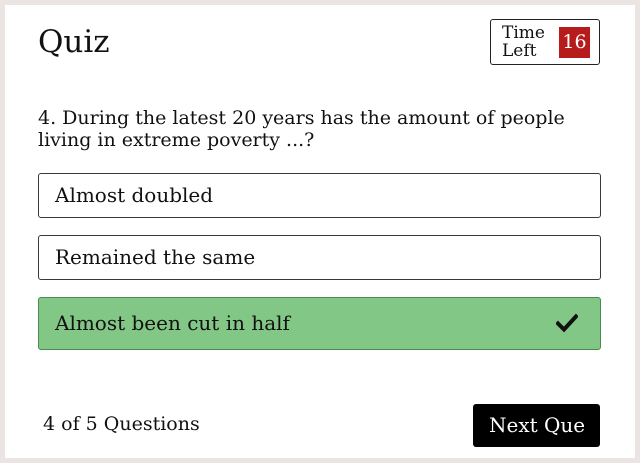  What do you see at coordinates (134, 195) in the screenshot?
I see `answer-option-label: Almost doubled` at bounding box center [134, 195].